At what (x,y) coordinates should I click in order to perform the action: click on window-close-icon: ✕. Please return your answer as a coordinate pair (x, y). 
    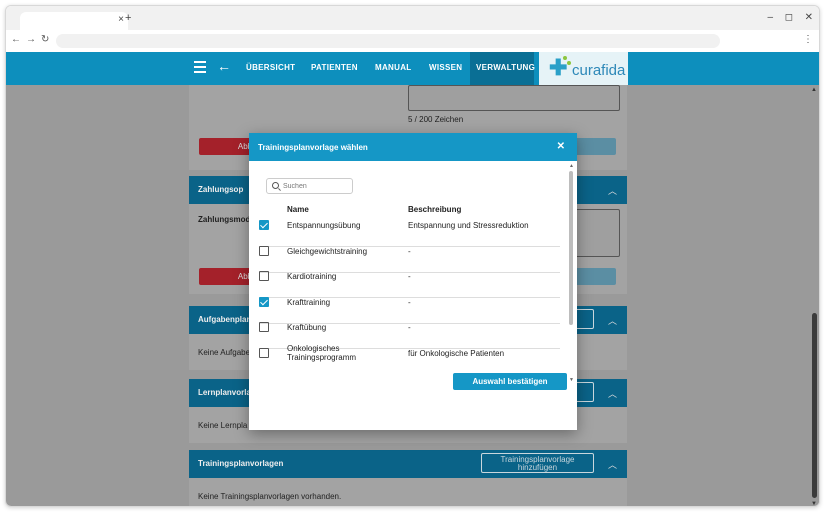
    Looking at the image, I should click on (809, 17).